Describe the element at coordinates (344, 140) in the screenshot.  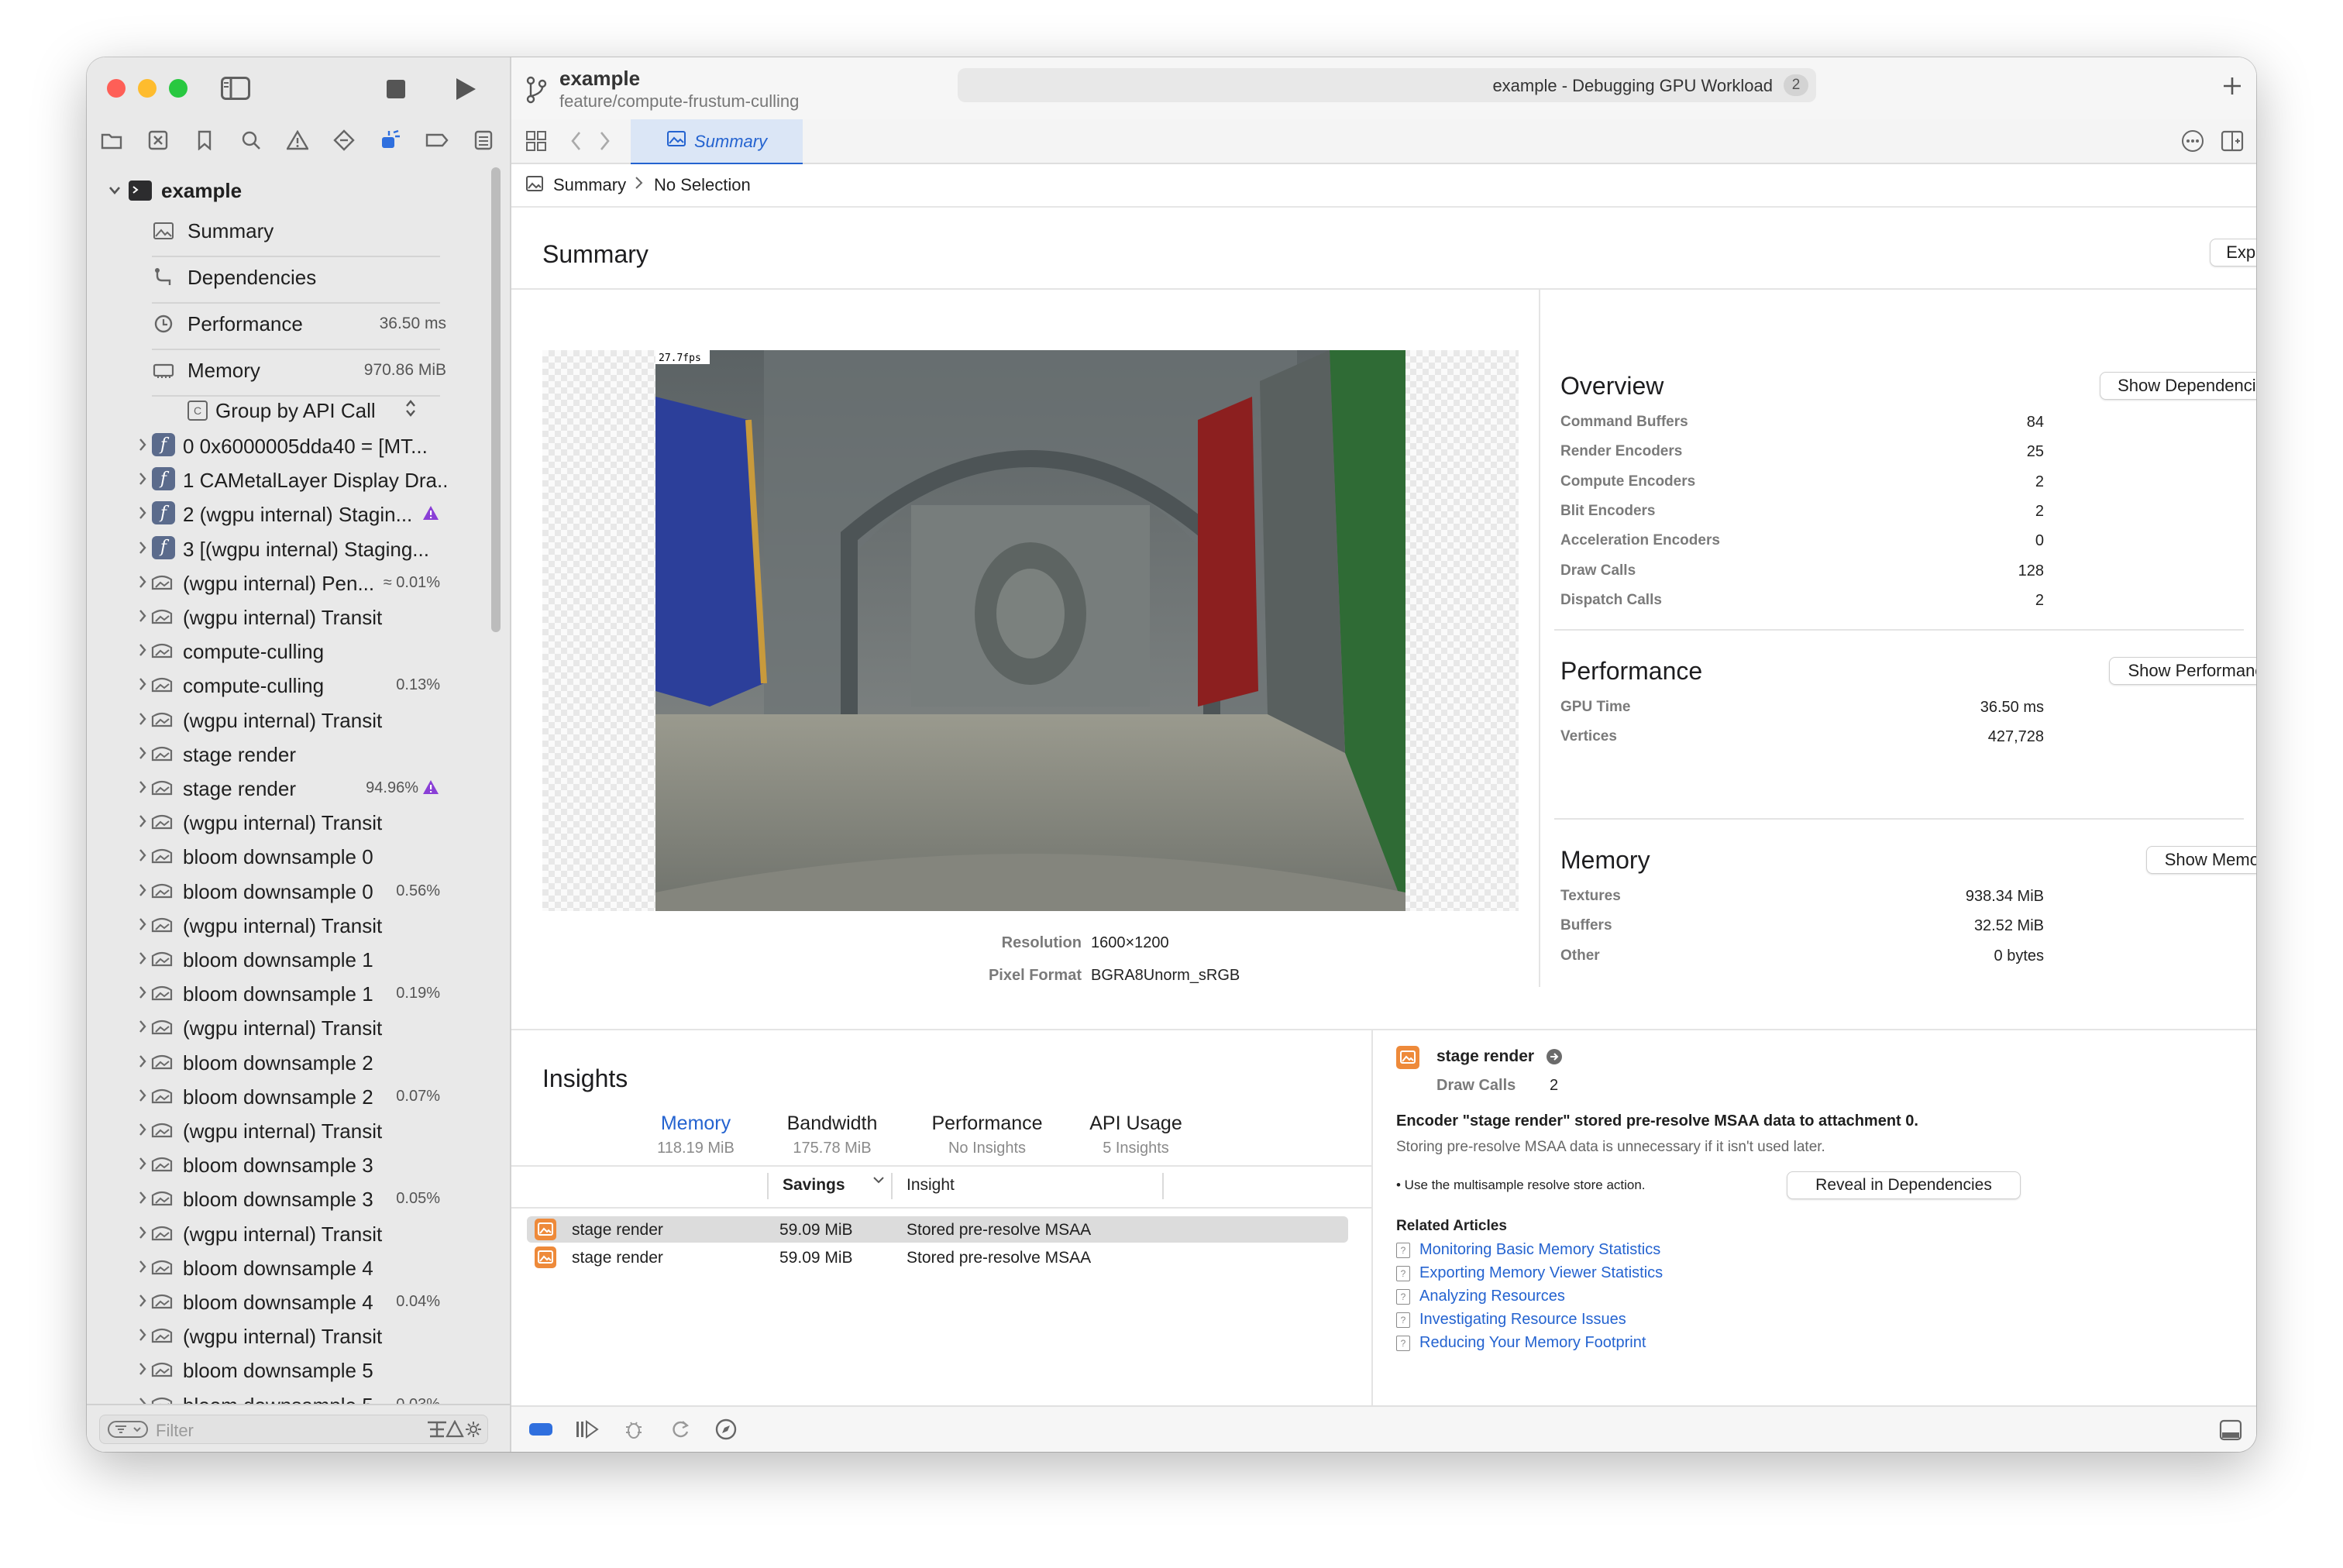
I see `test-diamond-icon` at that location.